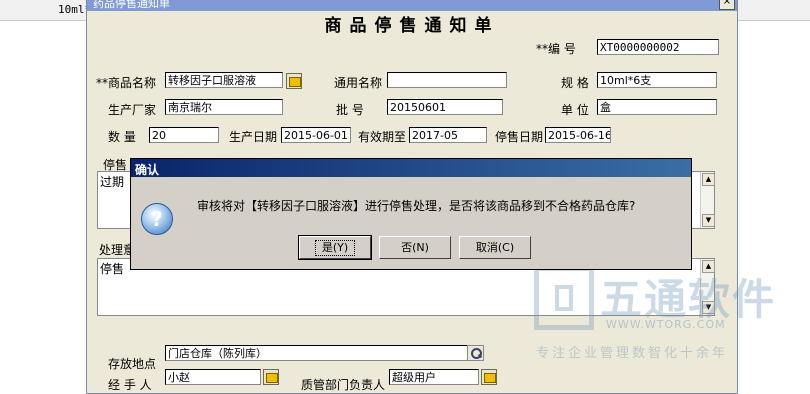 The width and height of the screenshot is (810, 394). Describe the element at coordinates (564, 298) in the screenshot. I see `brand-logo-icon` at that location.